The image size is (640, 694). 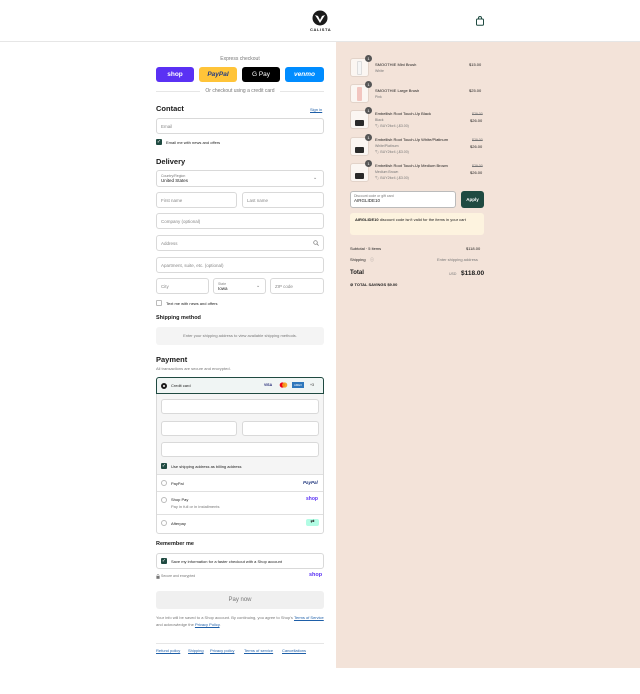 What do you see at coordinates (316, 575) in the screenshot?
I see `shop-logo: shop` at bounding box center [316, 575].